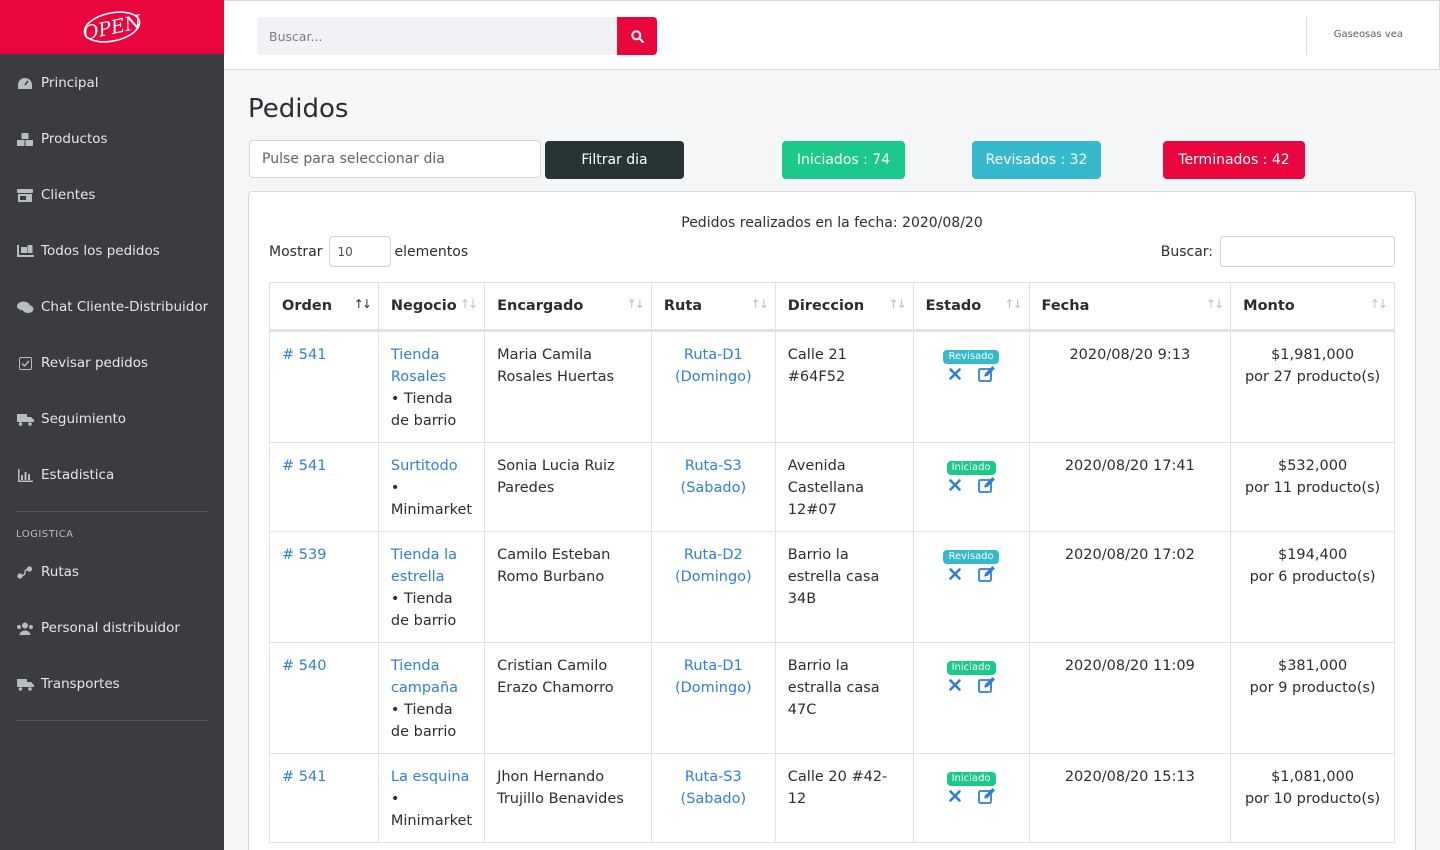  Describe the element at coordinates (431, 810) in the screenshot. I see `business-type: • Minimarket` at that location.